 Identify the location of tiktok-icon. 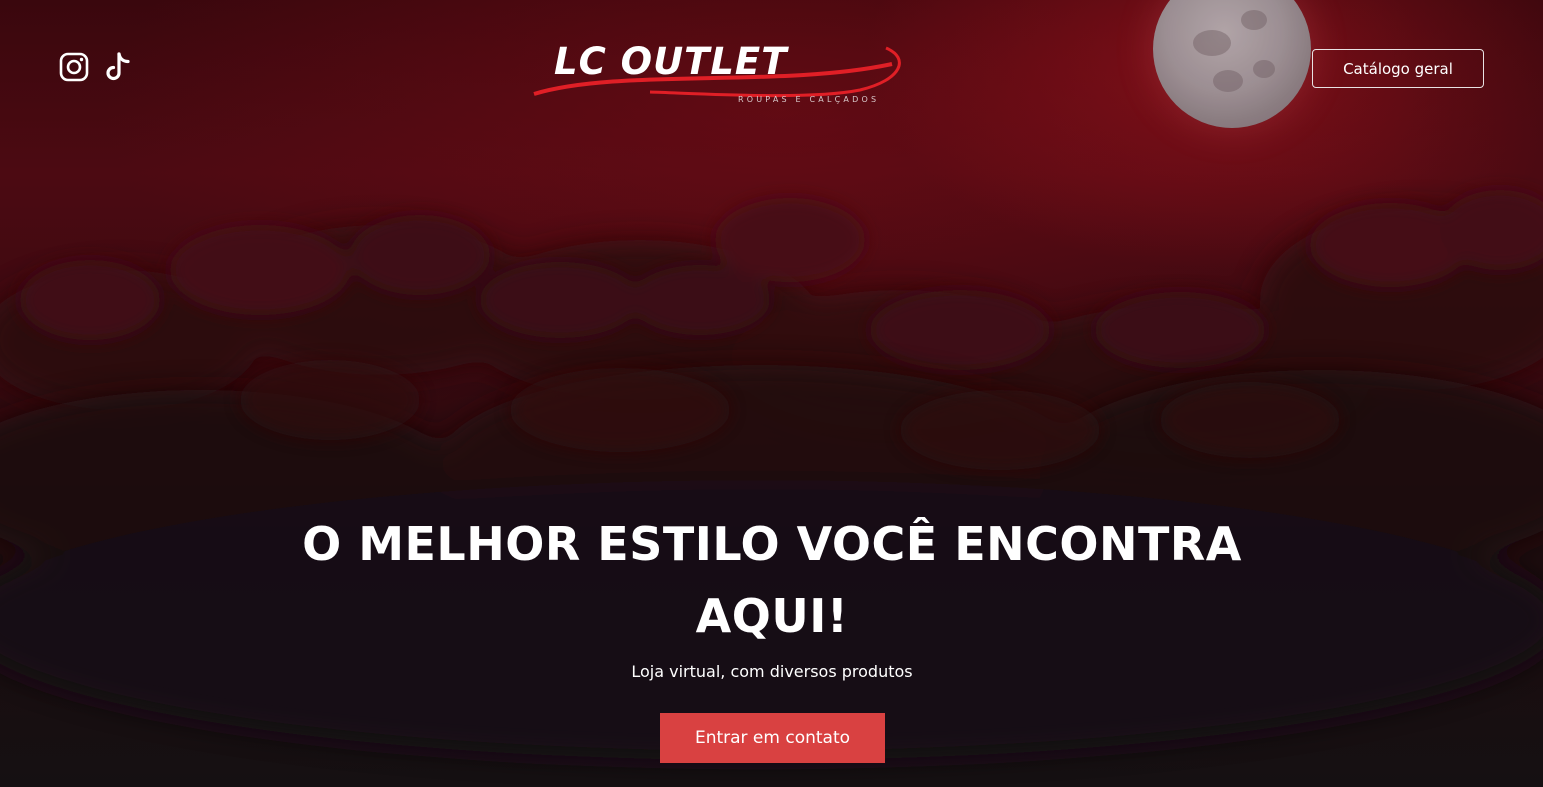
(118, 67).